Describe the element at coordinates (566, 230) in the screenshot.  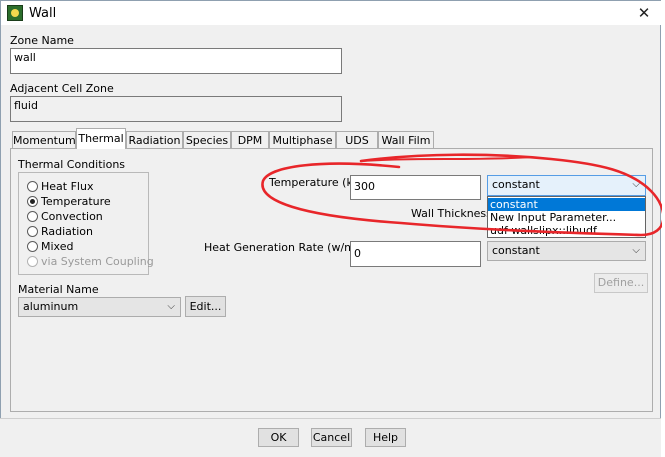
I see `dropdown-option-udf: udf wallslipx::libudf` at that location.